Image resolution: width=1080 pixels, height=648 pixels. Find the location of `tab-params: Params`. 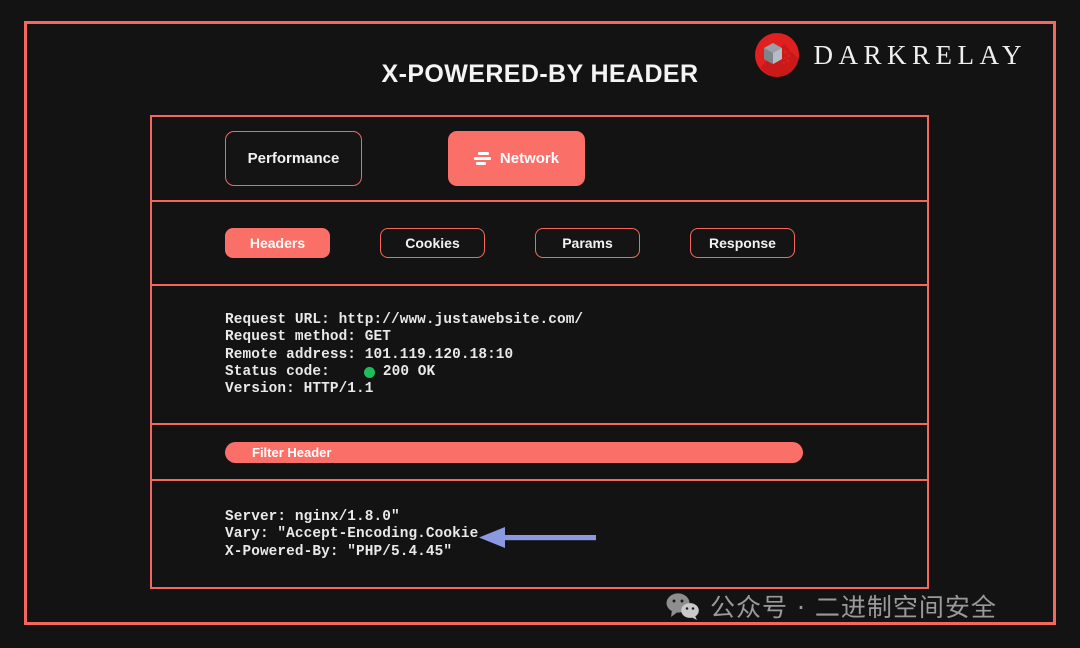

tab-params: Params is located at coordinates (587, 243).